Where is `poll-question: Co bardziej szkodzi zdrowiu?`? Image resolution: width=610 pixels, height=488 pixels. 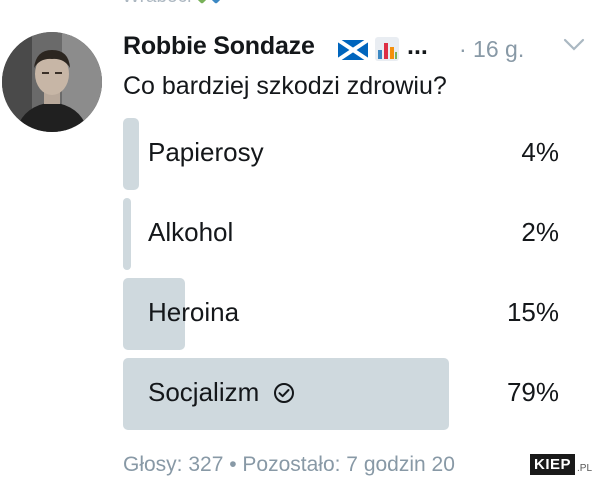
poll-question: Co bardziej szkodzi zdrowiu? is located at coordinates (285, 86).